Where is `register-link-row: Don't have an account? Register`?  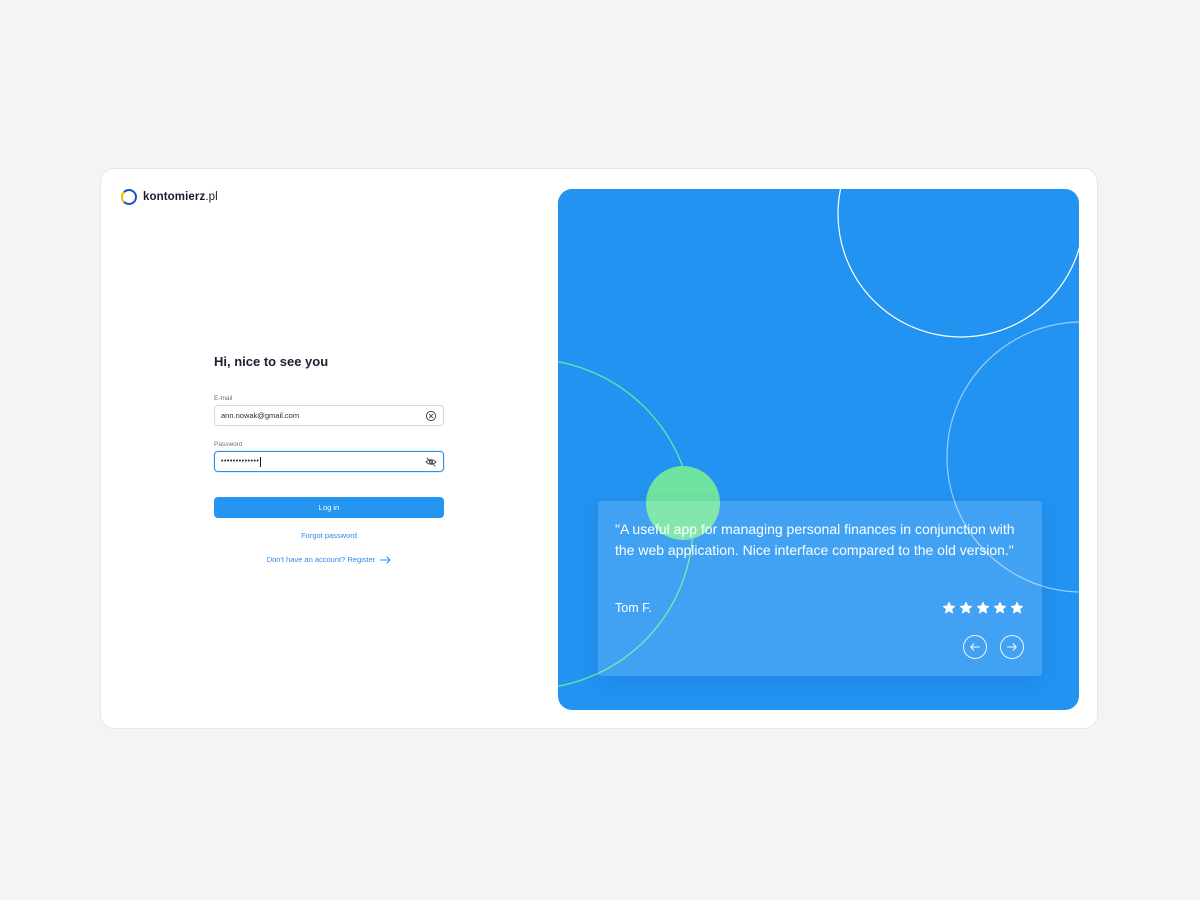 register-link-row: Don't have an account? Register is located at coordinates (329, 559).